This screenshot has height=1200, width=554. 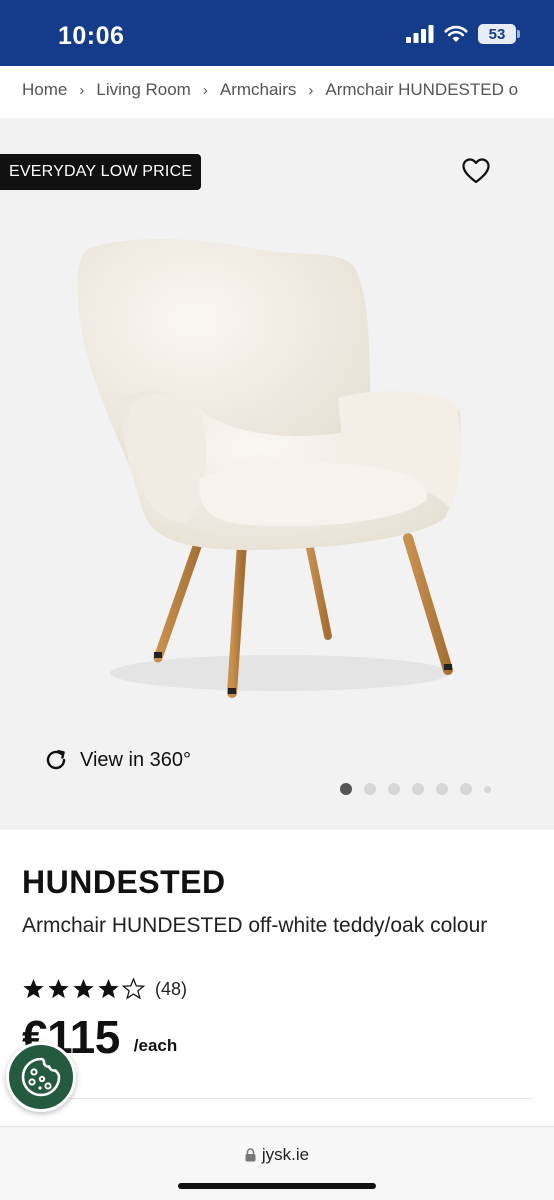 What do you see at coordinates (101, 172) in the screenshot?
I see `price-badge: EVERYDAY LOW PRICE` at bounding box center [101, 172].